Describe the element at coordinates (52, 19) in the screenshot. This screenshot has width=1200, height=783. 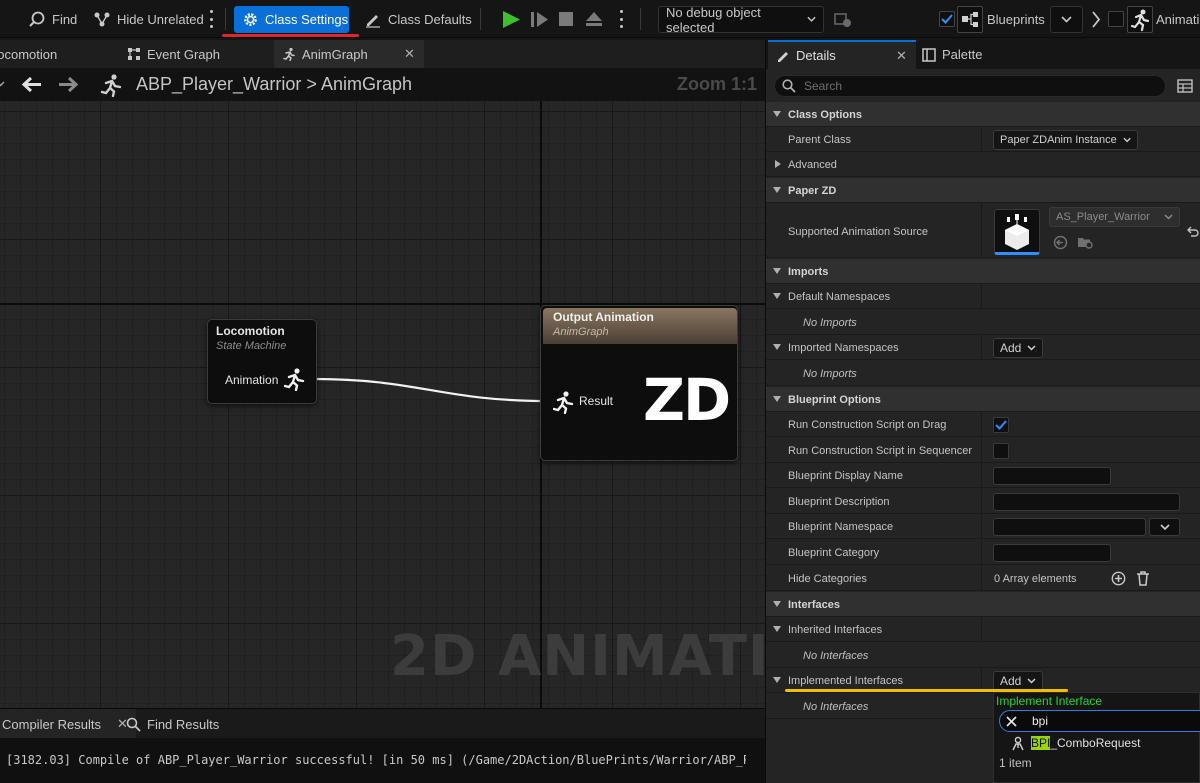
I see `find-button: Find` at that location.